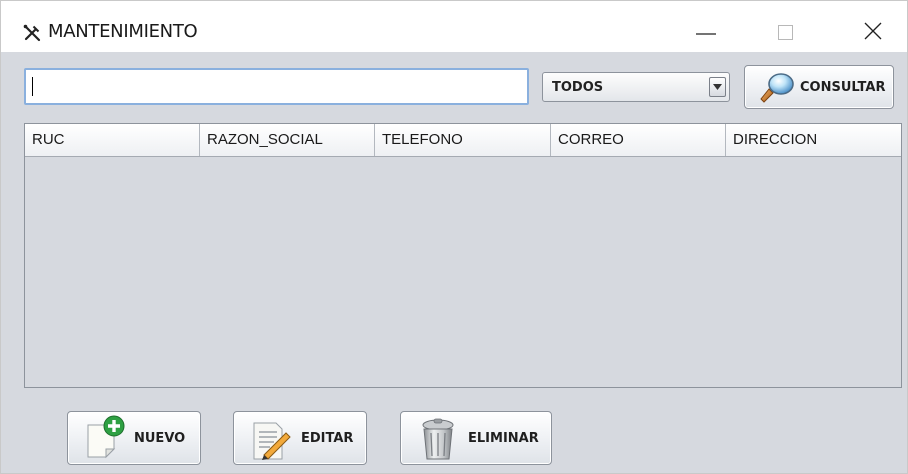  I want to click on edit-document-icon, so click(272, 443).